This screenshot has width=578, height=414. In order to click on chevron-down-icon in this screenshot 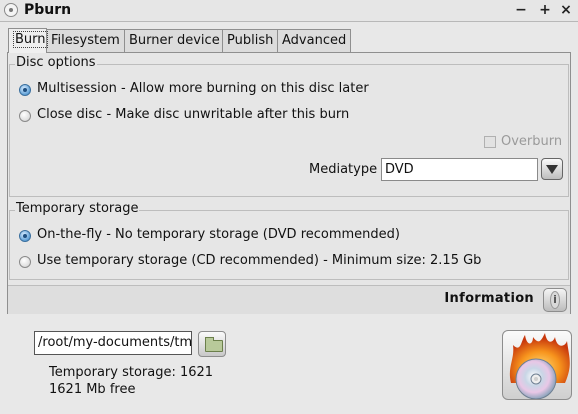, I will do `click(552, 169)`.